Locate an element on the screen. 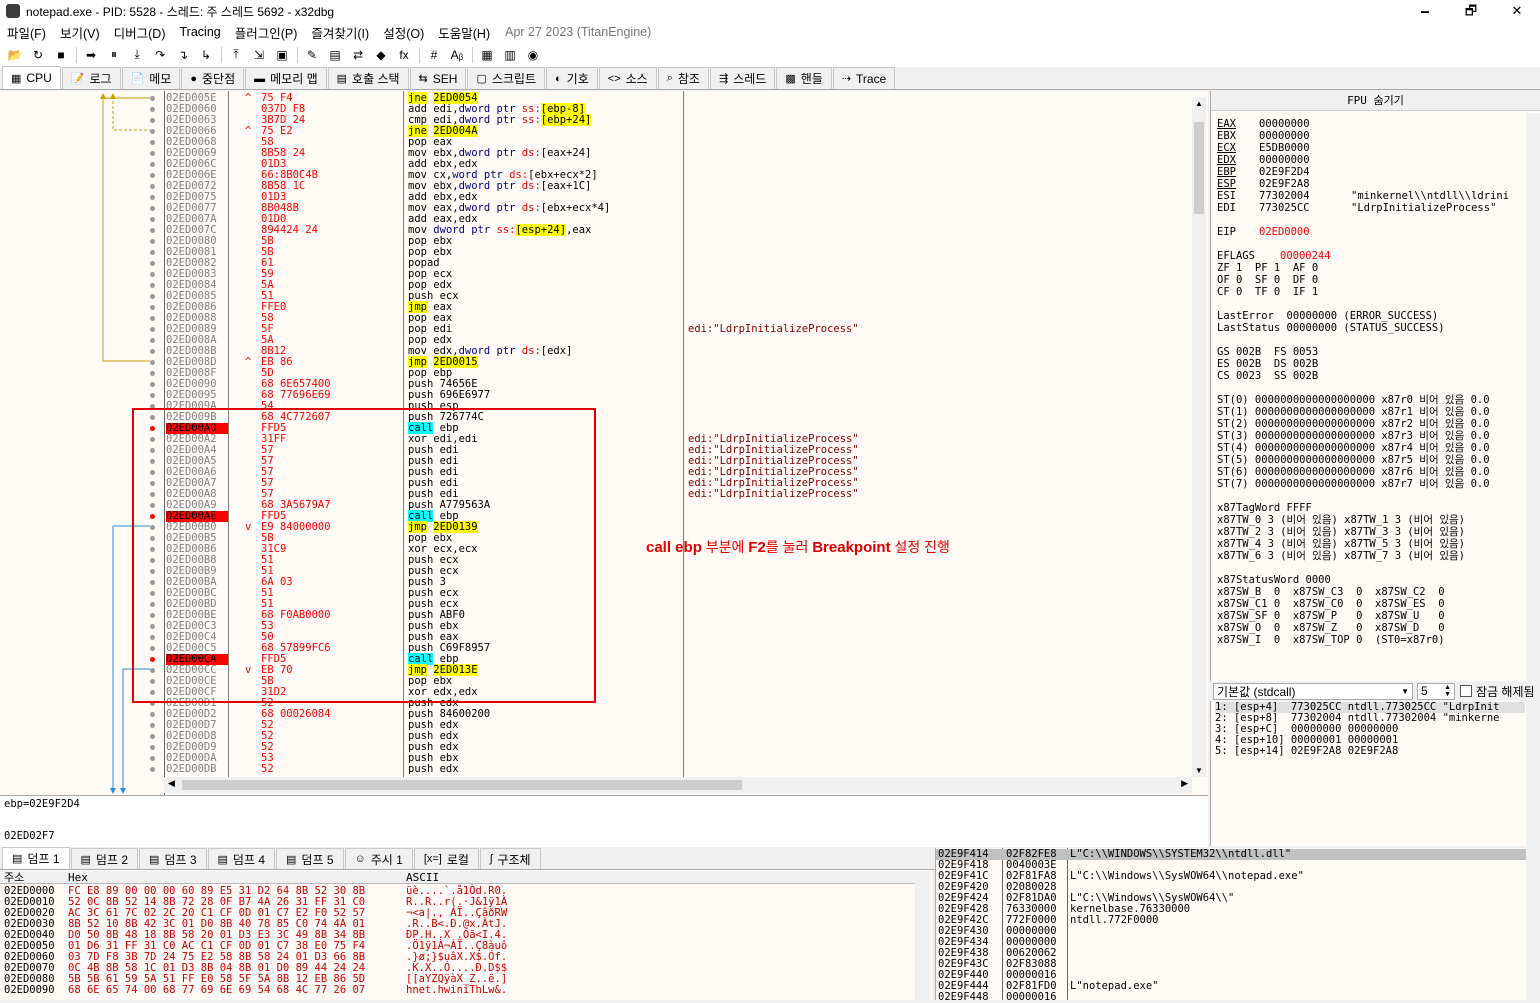 Image resolution: width=1540 pixels, height=1003 pixels. arg-count-spinner: 5 ▲ ▼ is located at coordinates (1436, 691).